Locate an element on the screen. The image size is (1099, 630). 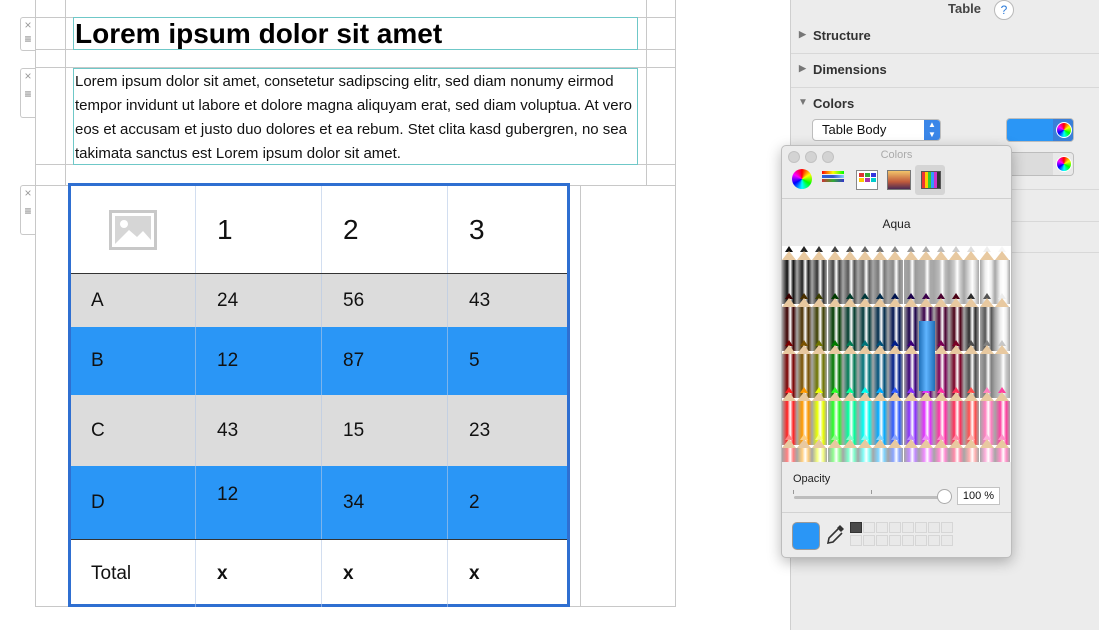
opacity-slider-thumb is located at coordinates (944, 496).